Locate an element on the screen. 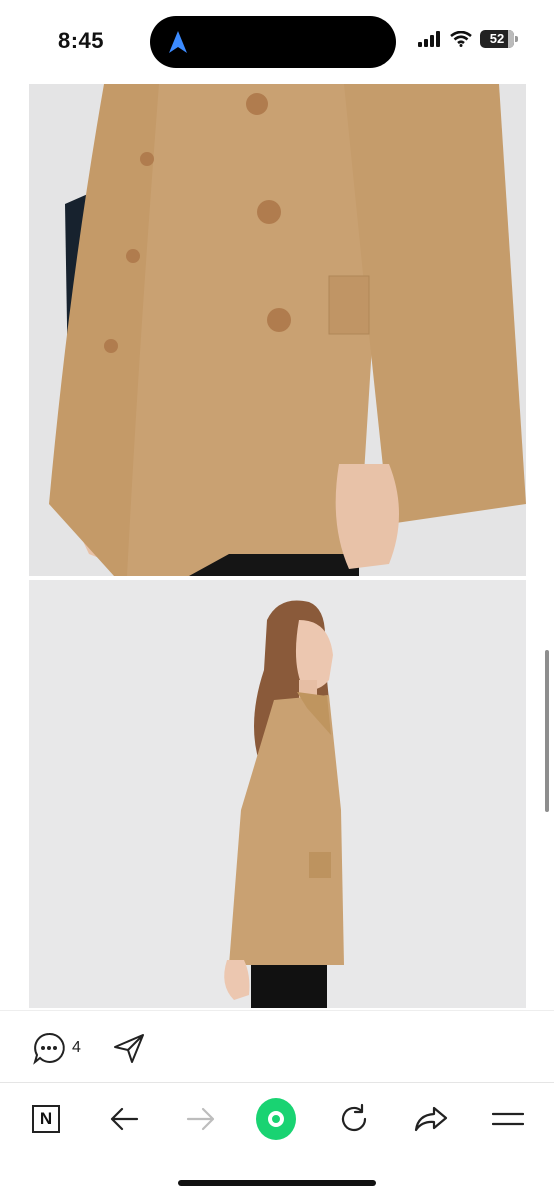  menu-icon is located at coordinates (508, 1119).